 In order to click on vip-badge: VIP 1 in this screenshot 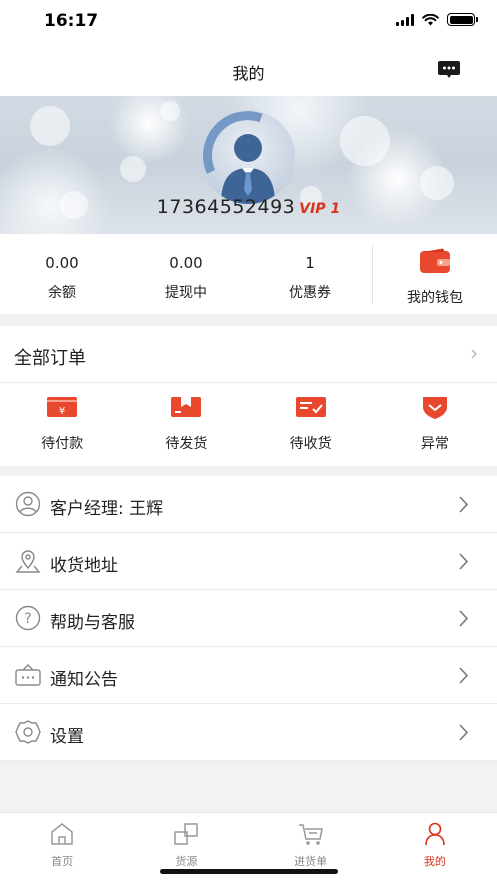, I will do `click(320, 209)`.